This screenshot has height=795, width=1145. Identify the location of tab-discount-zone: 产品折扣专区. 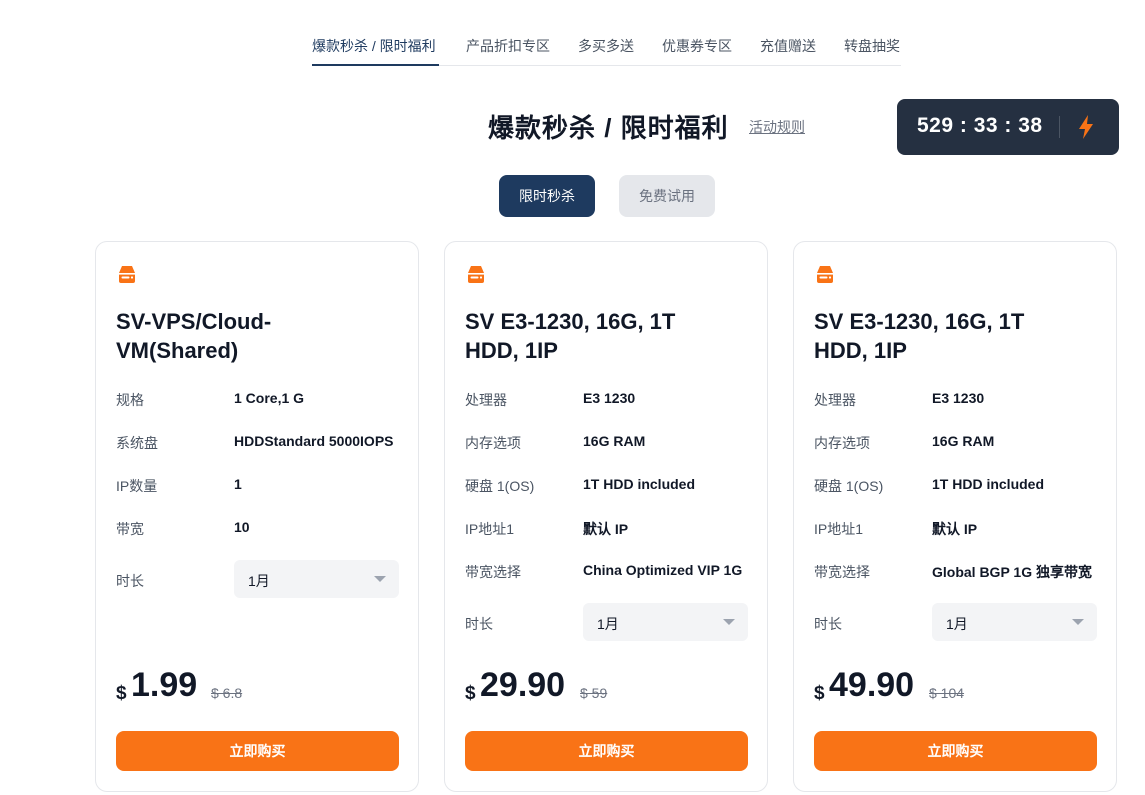
(508, 46).